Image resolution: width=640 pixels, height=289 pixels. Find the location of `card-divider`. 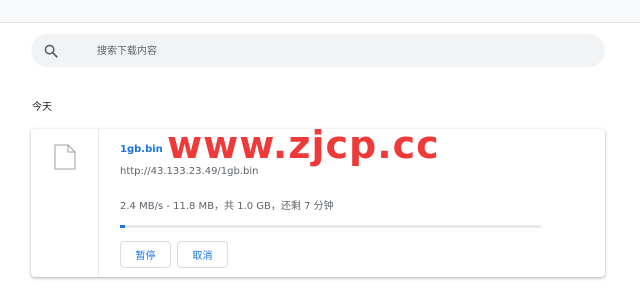

card-divider is located at coordinates (98, 203).